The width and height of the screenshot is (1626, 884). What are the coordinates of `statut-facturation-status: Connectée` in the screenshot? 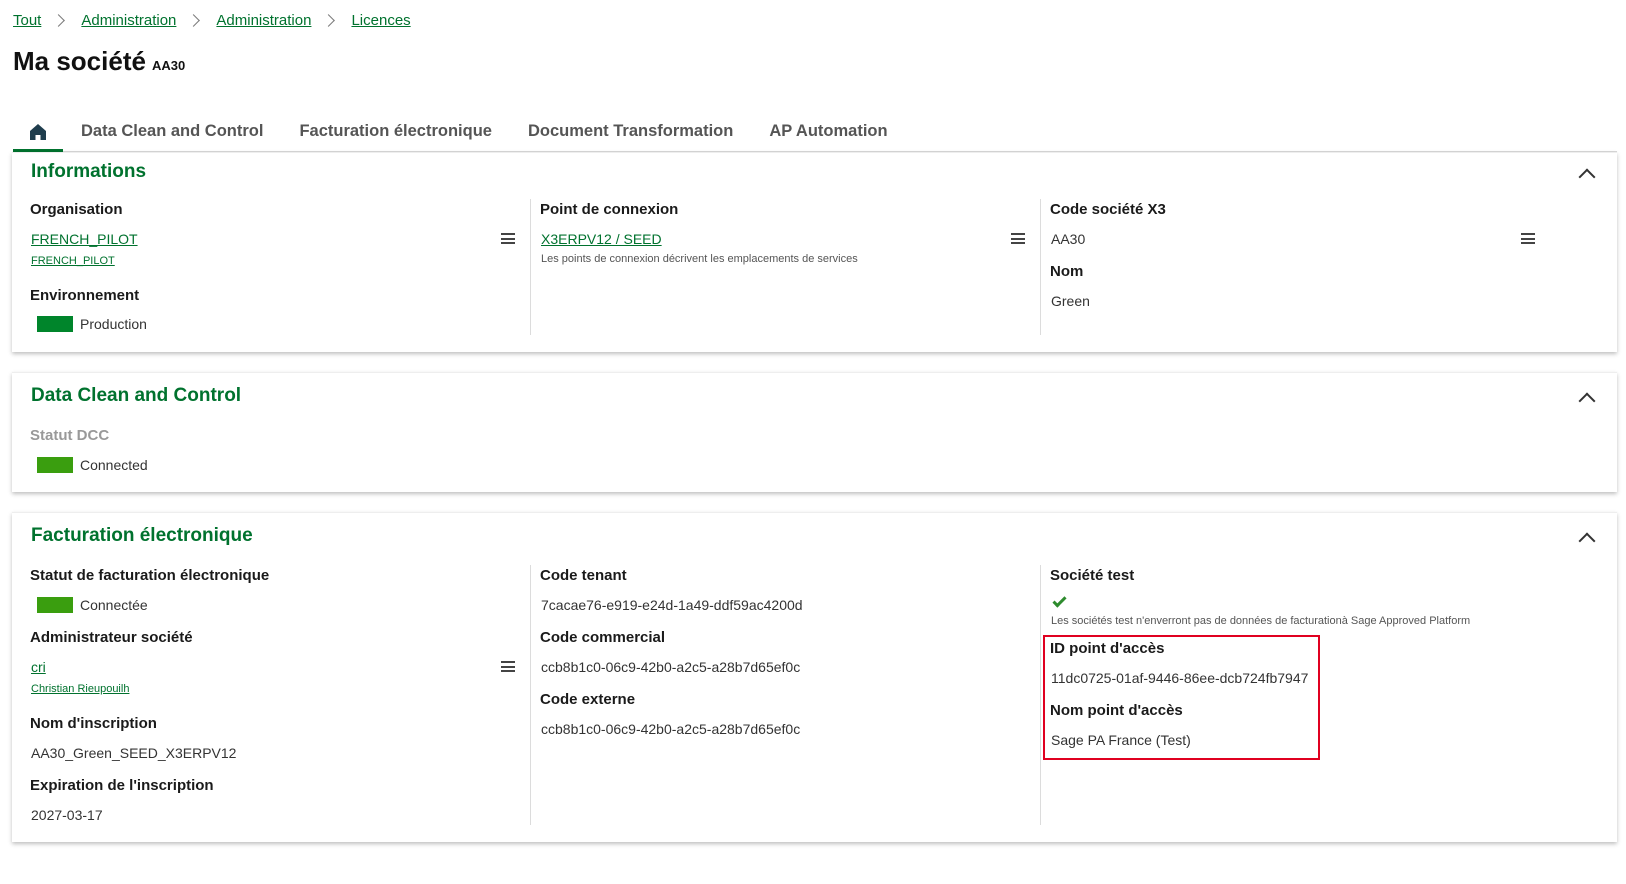 It's located at (92, 605).